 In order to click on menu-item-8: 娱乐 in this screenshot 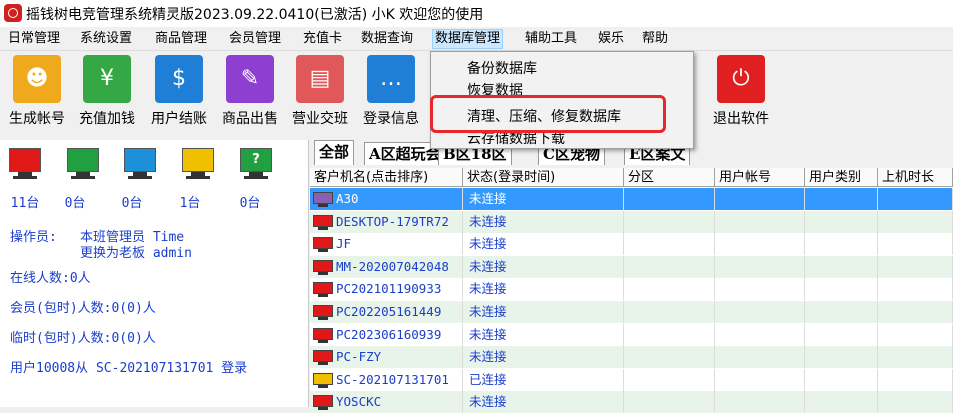, I will do `click(611, 39)`.